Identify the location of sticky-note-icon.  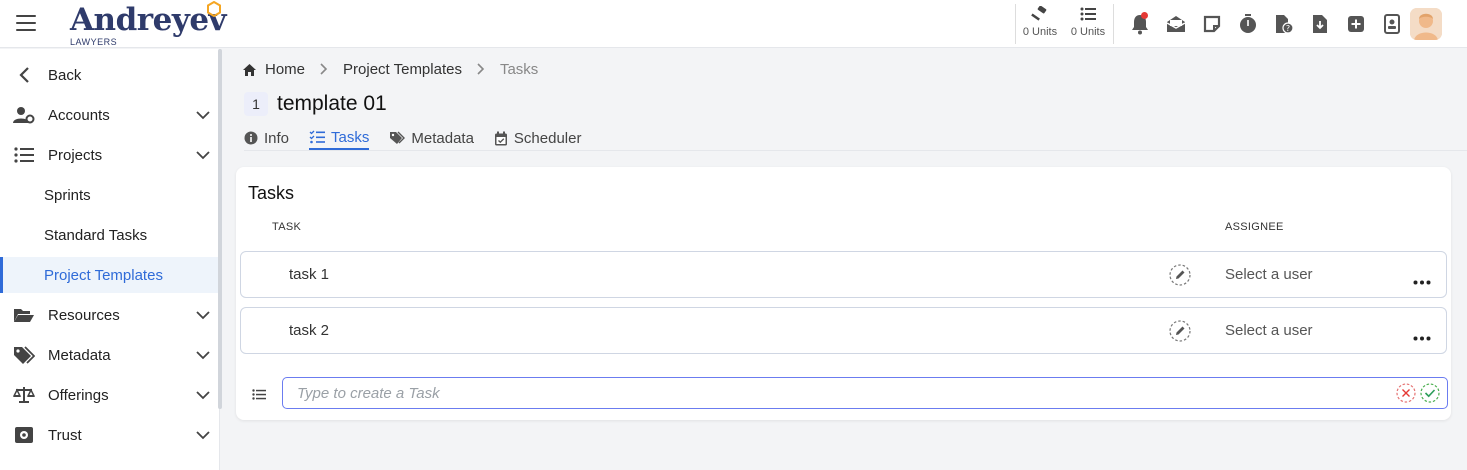
(1212, 24).